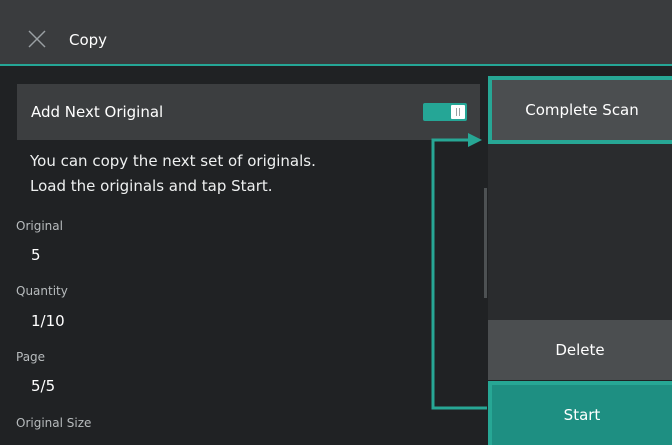 Image resolution: width=672 pixels, height=445 pixels. What do you see at coordinates (248, 112) in the screenshot?
I see `add-next-original-row: Add Next Original` at bounding box center [248, 112].